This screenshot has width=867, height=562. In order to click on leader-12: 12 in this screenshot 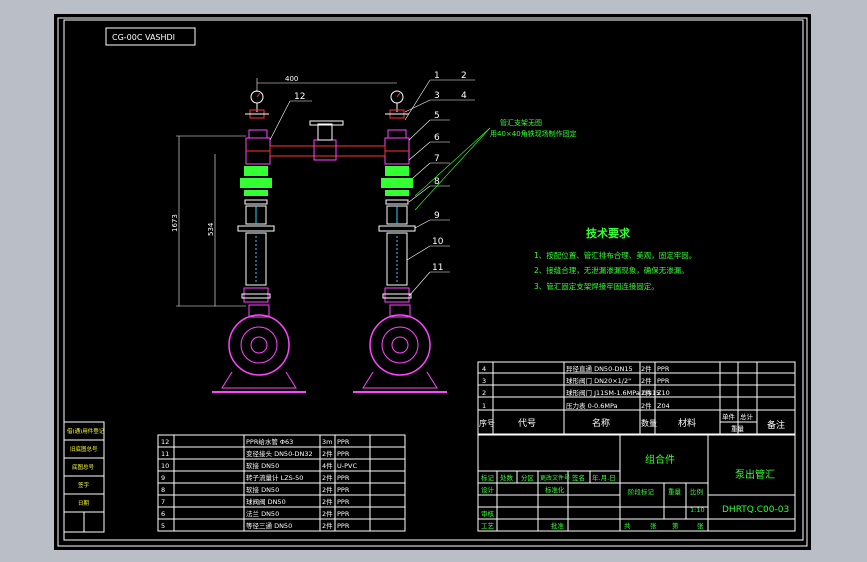, I will do `click(299, 97)`.